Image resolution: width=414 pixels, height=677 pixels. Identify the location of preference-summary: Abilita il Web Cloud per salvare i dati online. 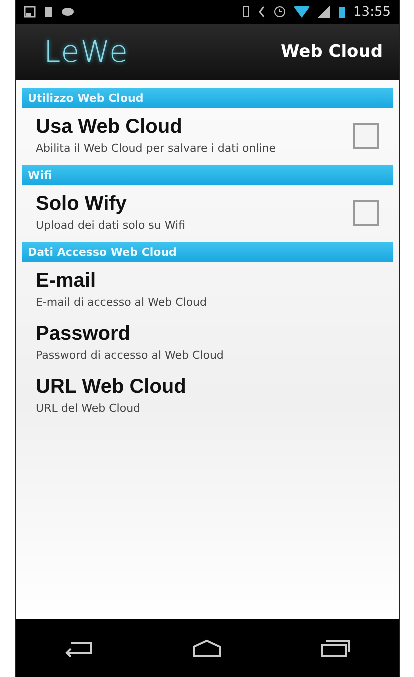
(156, 148).